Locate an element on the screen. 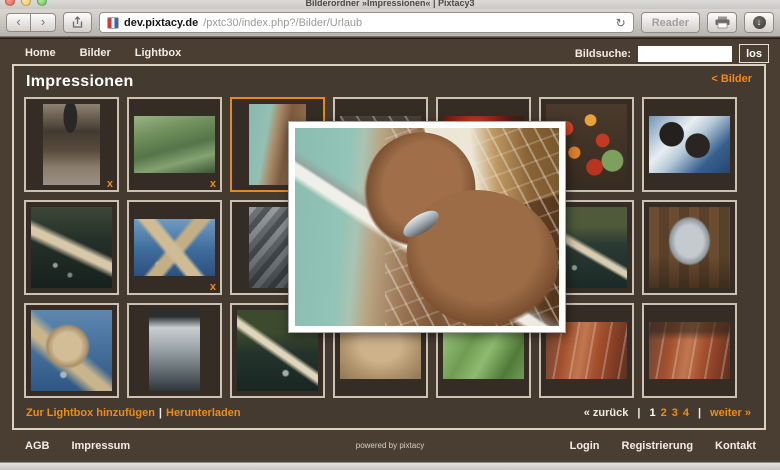 The width and height of the screenshot is (780, 470). pagination-next-link: weiter » is located at coordinates (730, 413).